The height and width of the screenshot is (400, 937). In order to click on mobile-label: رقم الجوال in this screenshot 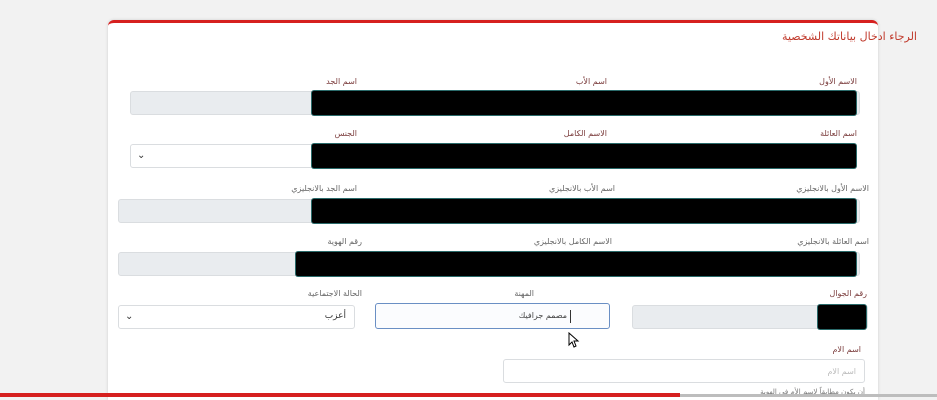, I will do `click(848, 293)`.